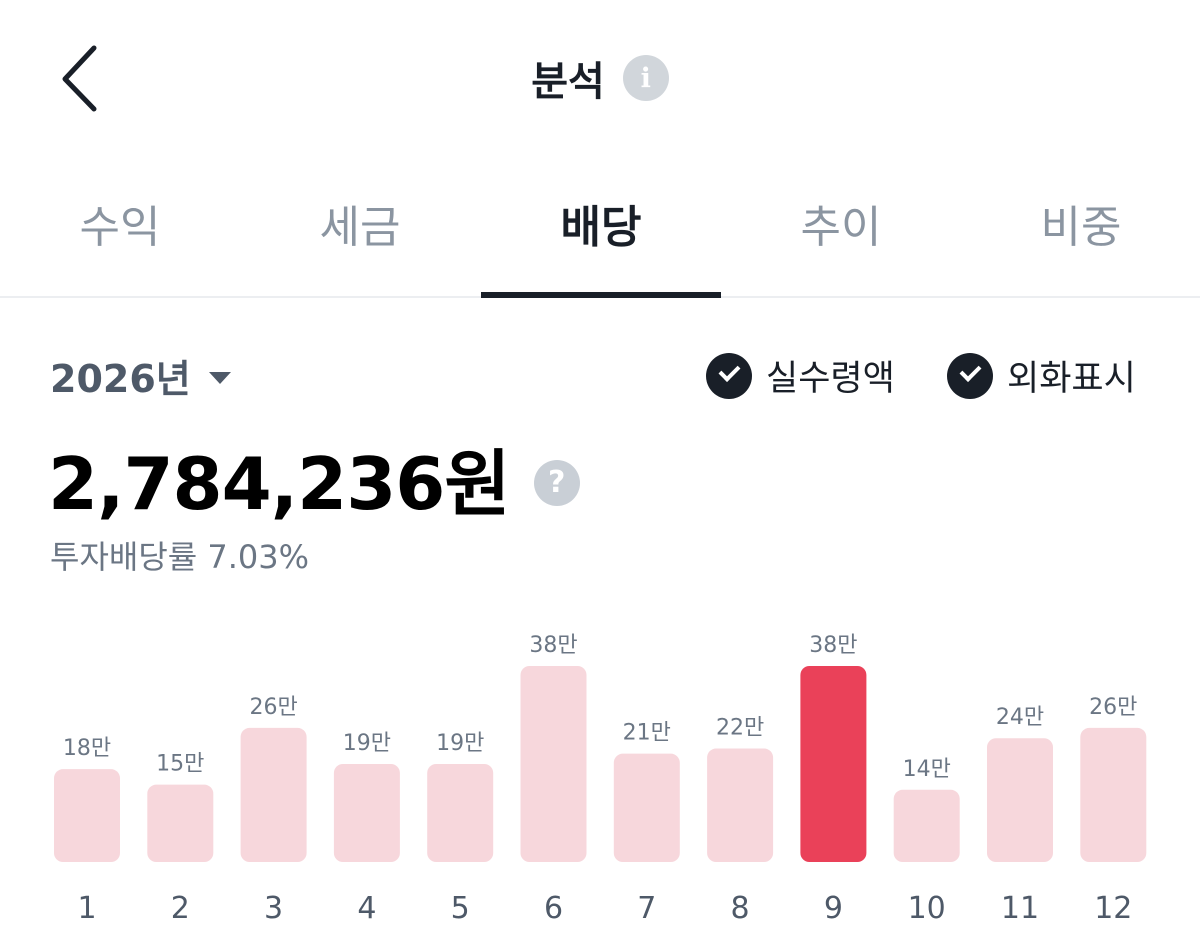 This screenshot has width=1200, height=943. I want to click on month-tick-label: 3, so click(273, 908).